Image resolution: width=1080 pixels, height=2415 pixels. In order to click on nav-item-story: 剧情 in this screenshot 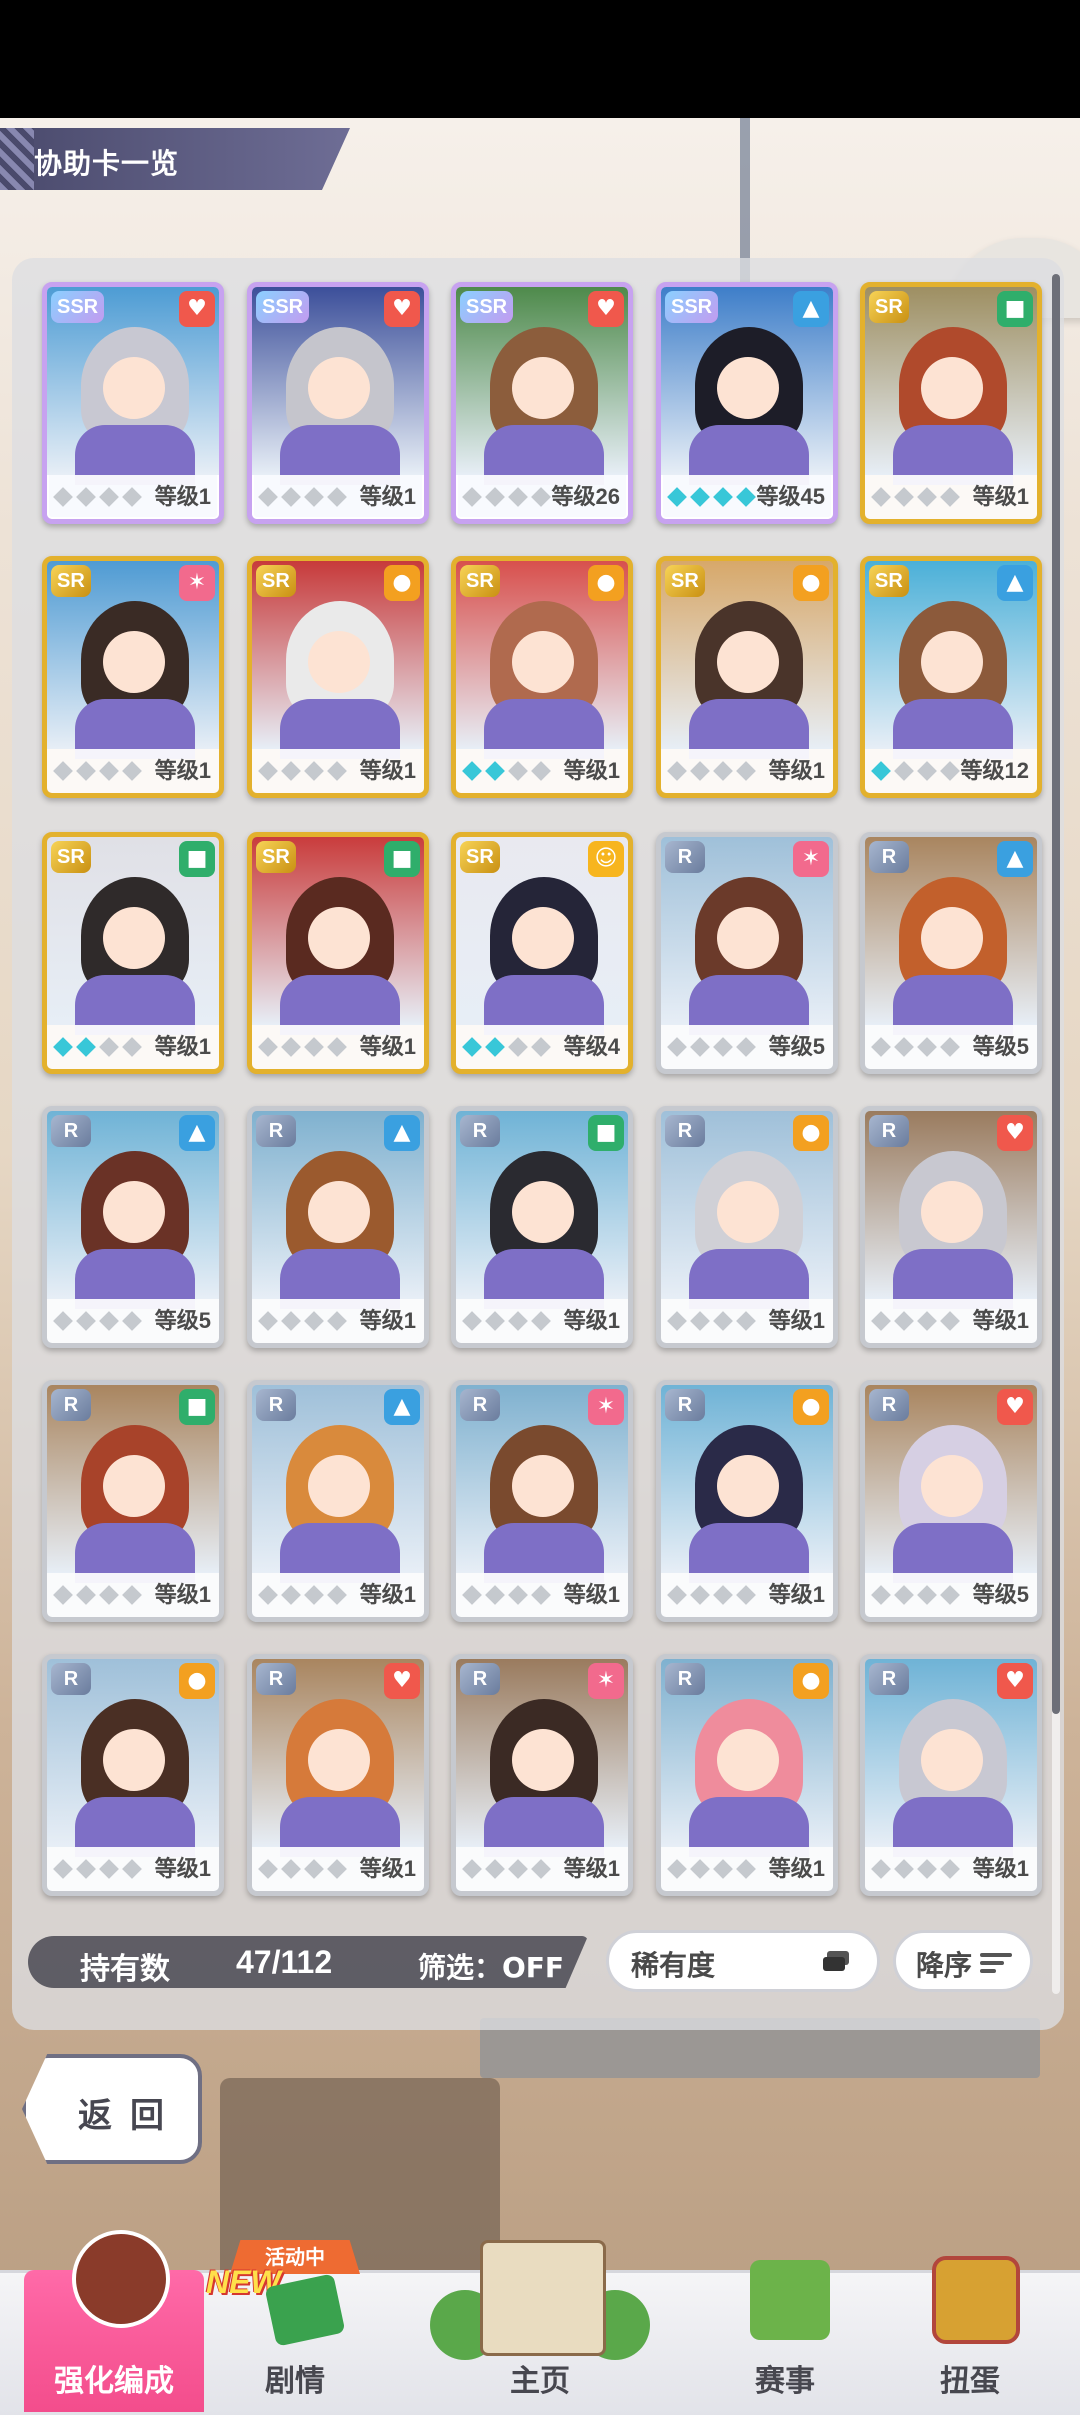, I will do `click(295, 2341)`.